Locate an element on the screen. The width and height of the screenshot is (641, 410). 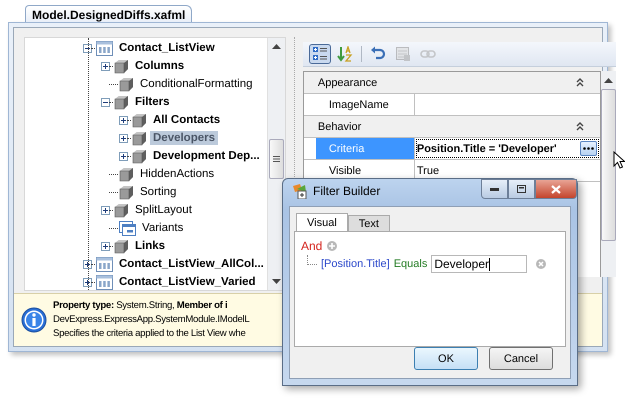
tree-item: Contact_ListView is located at coordinates (167, 48).